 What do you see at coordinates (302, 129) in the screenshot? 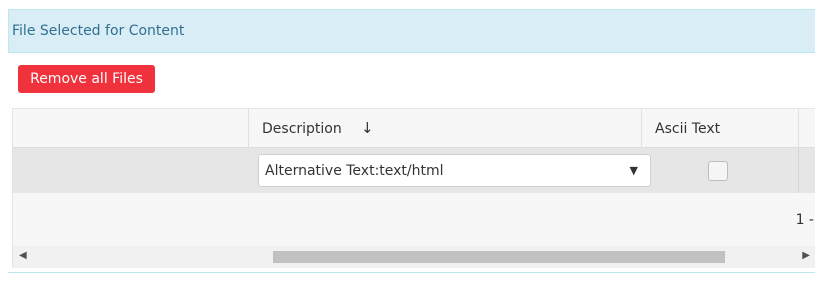
I see `column-header-description: Description` at bounding box center [302, 129].